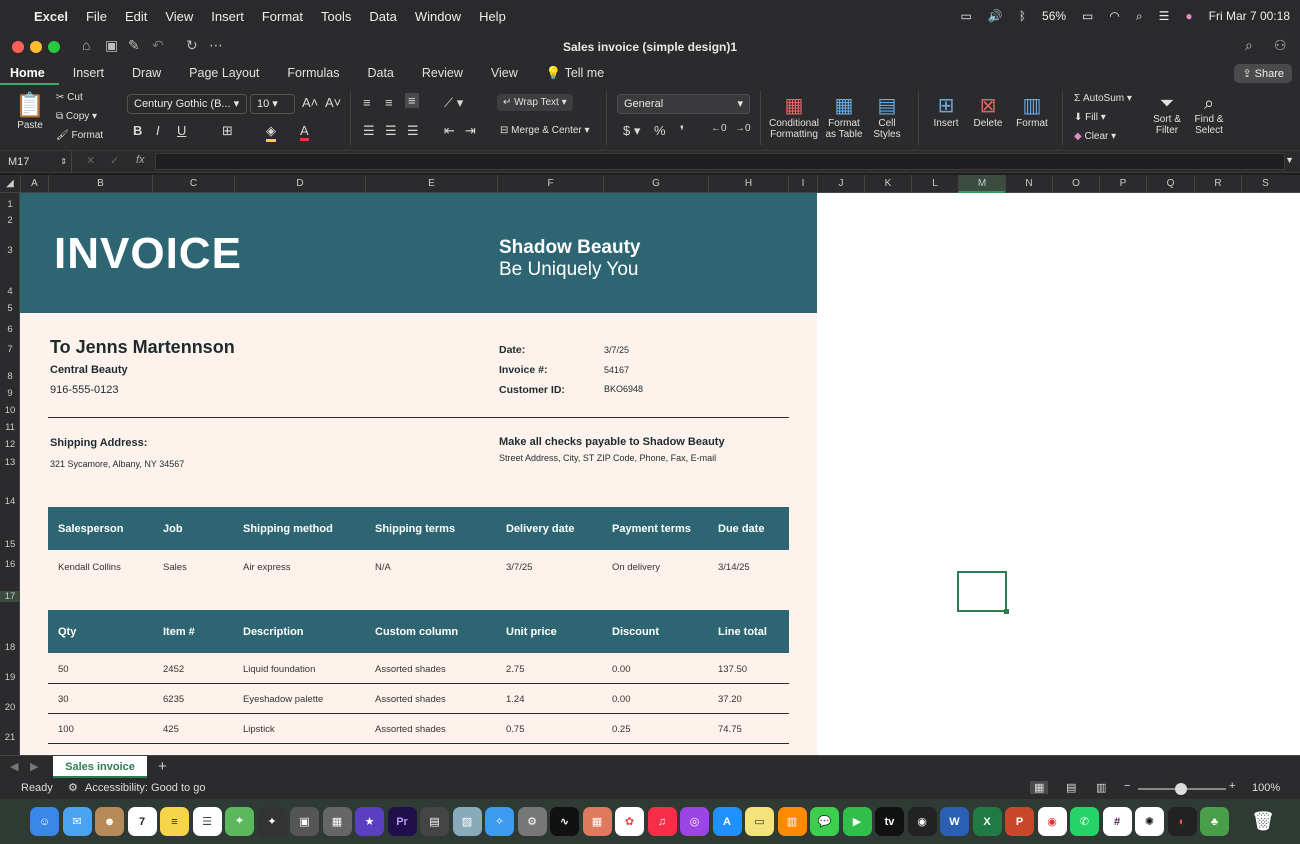 The height and width of the screenshot is (844, 1300). What do you see at coordinates (1101, 787) in the screenshot?
I see `page-break-view-icon: ▥` at bounding box center [1101, 787].